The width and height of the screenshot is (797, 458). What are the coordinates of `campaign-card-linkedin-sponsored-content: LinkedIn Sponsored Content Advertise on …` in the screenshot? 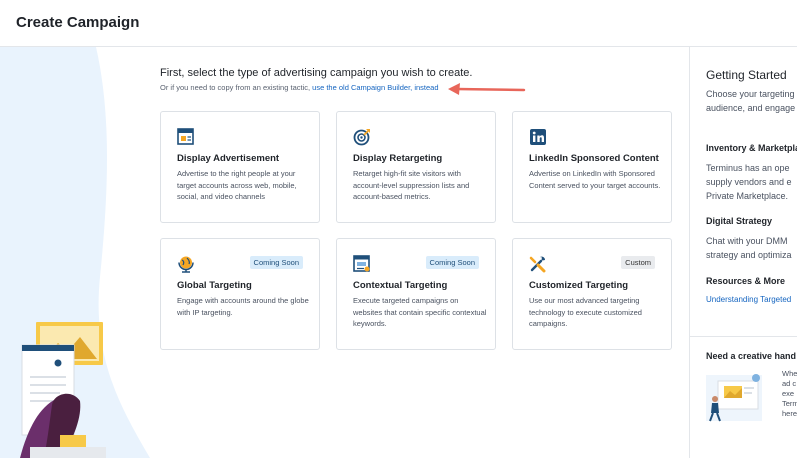 It's located at (592, 167).